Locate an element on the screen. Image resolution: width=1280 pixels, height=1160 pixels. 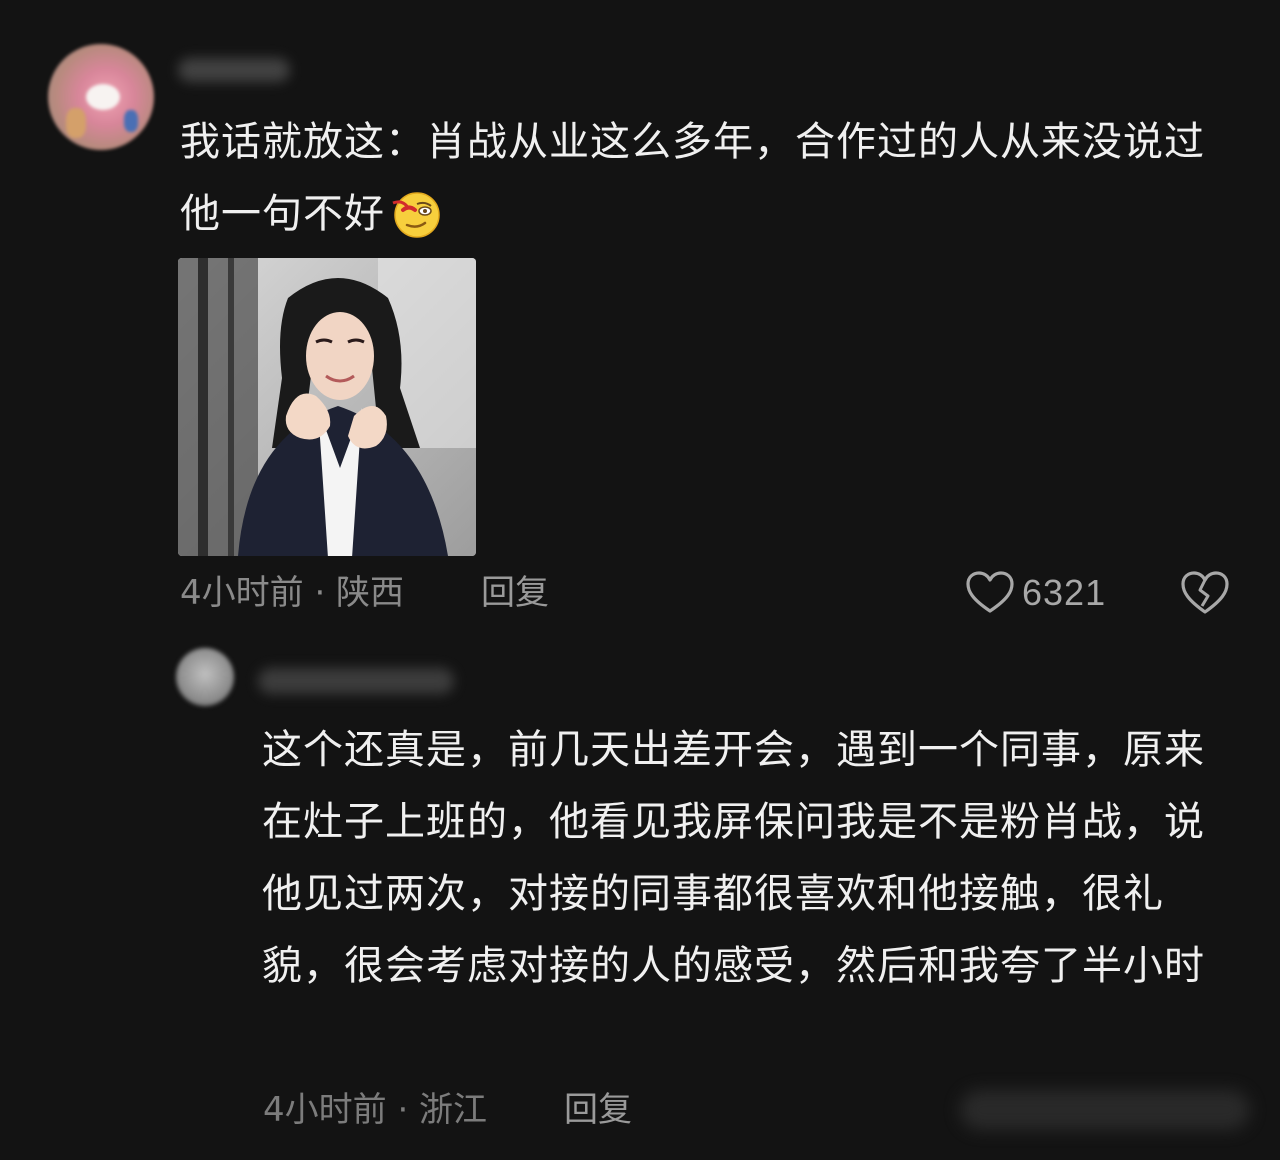
heart-outline-icon is located at coordinates (990, 593).